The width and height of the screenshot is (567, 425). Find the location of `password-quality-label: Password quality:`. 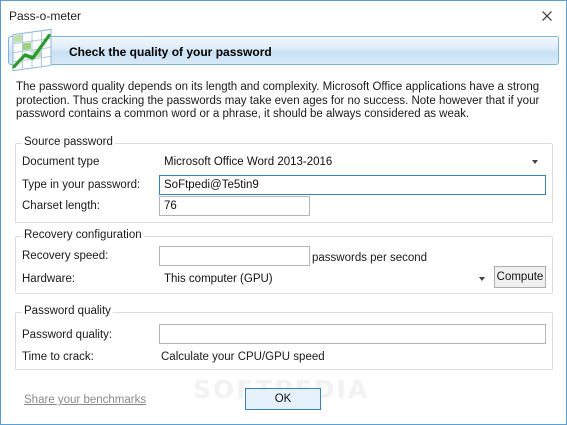

password-quality-label: Password quality: is located at coordinates (67, 335).